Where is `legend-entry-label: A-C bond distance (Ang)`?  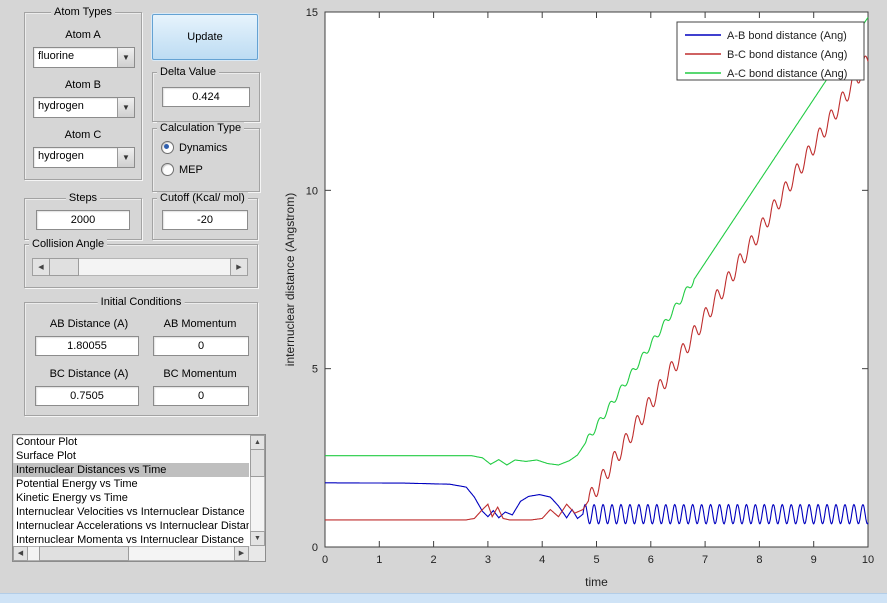 legend-entry-label: A-C bond distance (Ang) is located at coordinates (787, 74).